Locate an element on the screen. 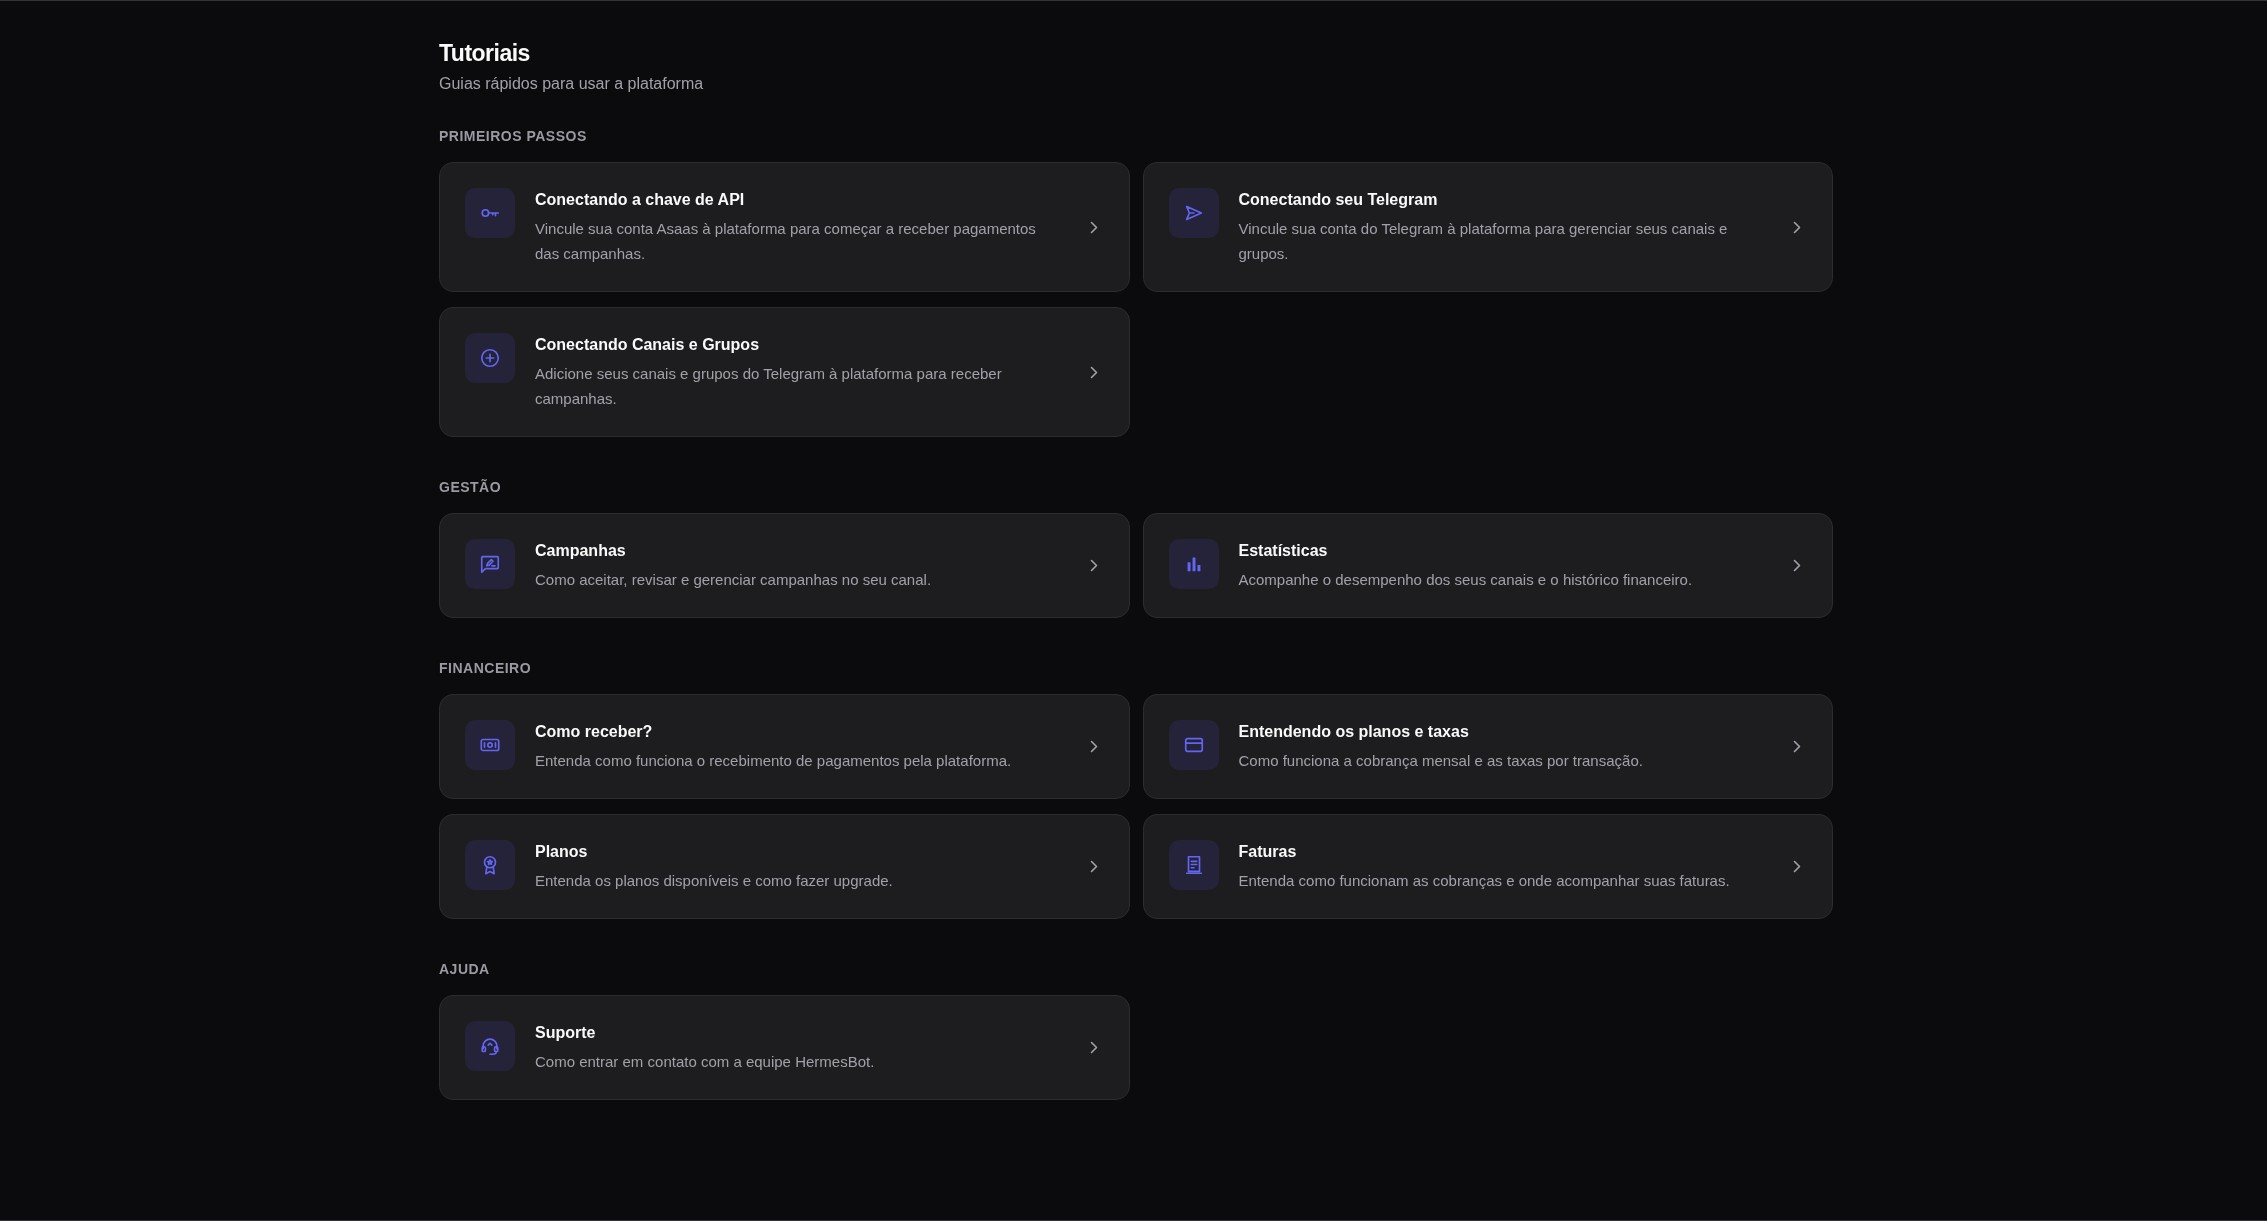 The width and height of the screenshot is (2267, 1221). section-heading: GESTÃO is located at coordinates (470, 487).